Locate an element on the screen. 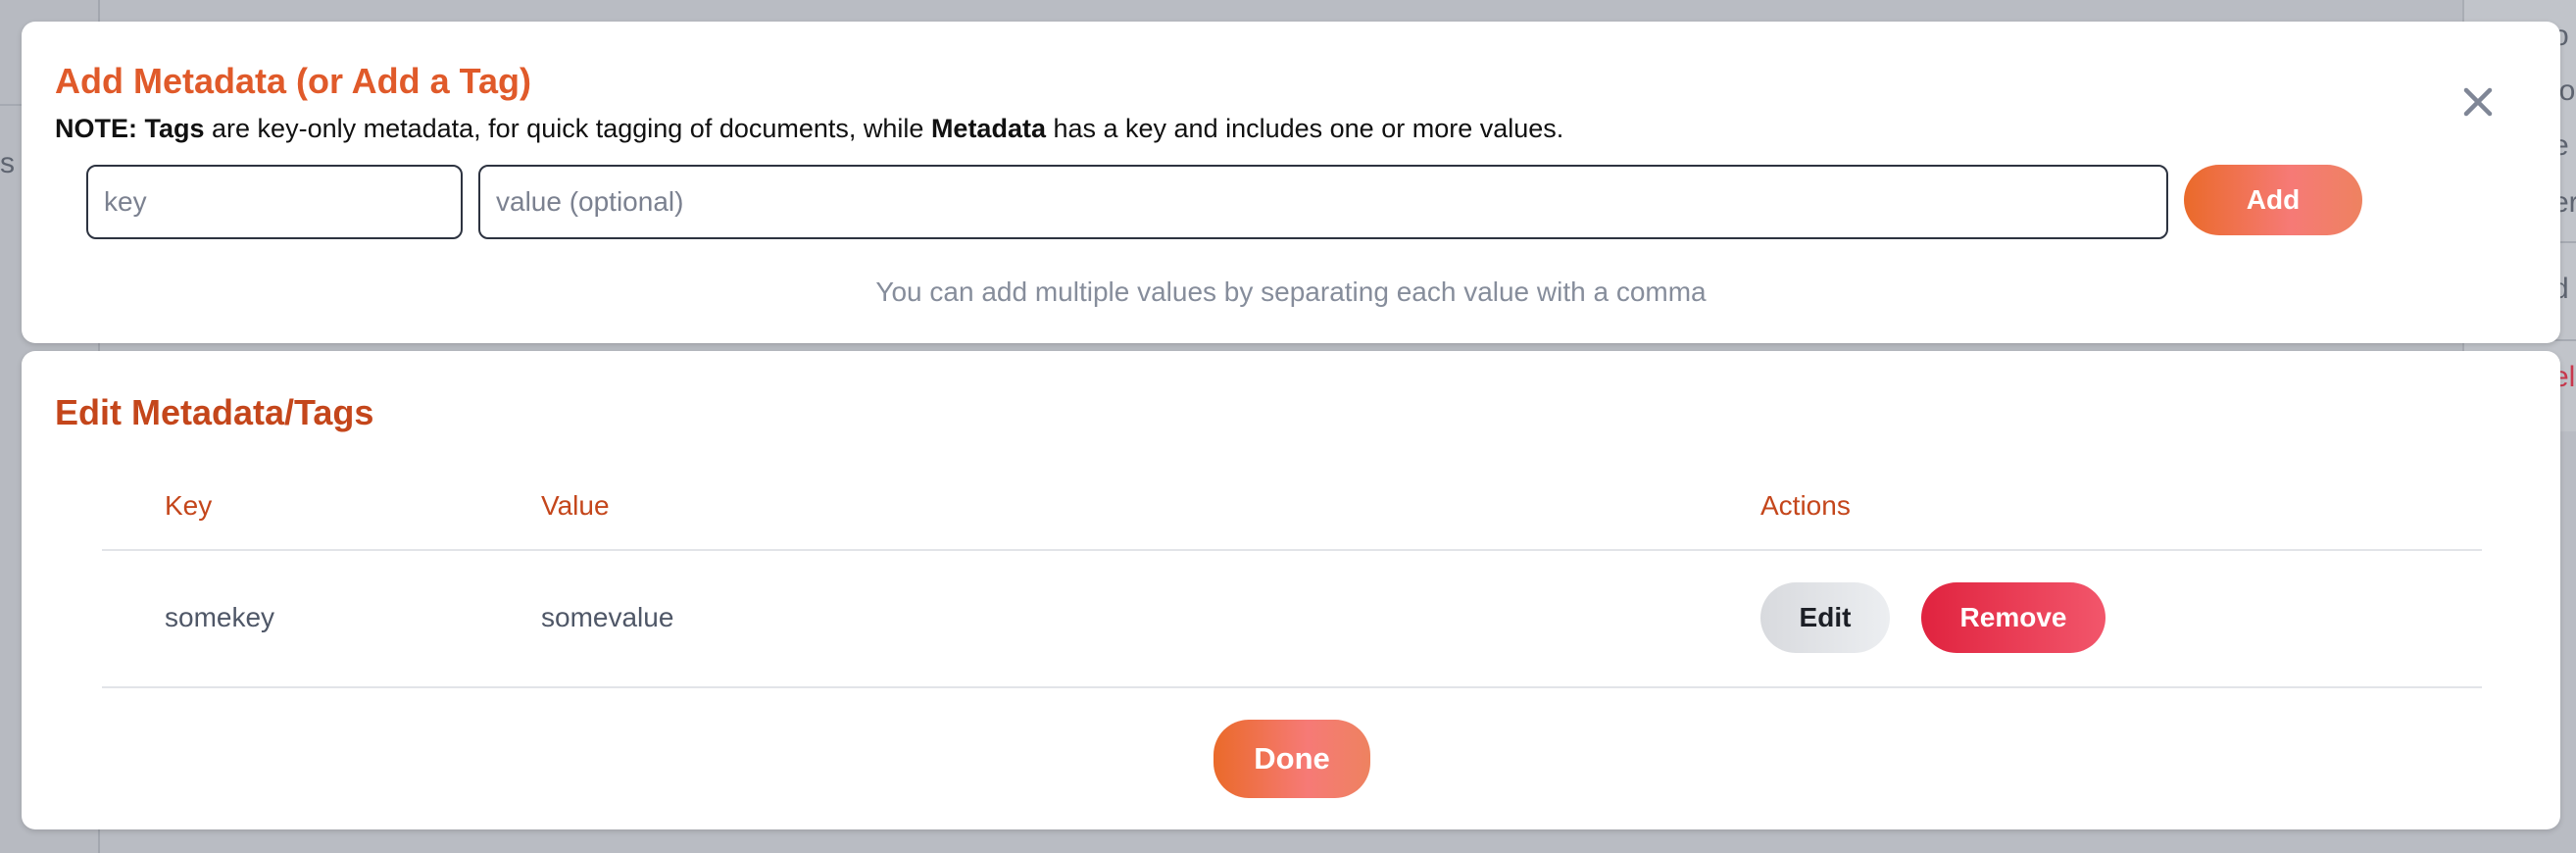  add-metadata-title: Add Metadata (or Add a Tag) is located at coordinates (293, 81).